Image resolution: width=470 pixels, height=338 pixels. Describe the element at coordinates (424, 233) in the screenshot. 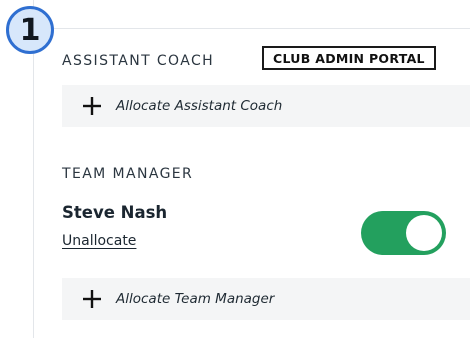

I see `toggle-knob` at that location.